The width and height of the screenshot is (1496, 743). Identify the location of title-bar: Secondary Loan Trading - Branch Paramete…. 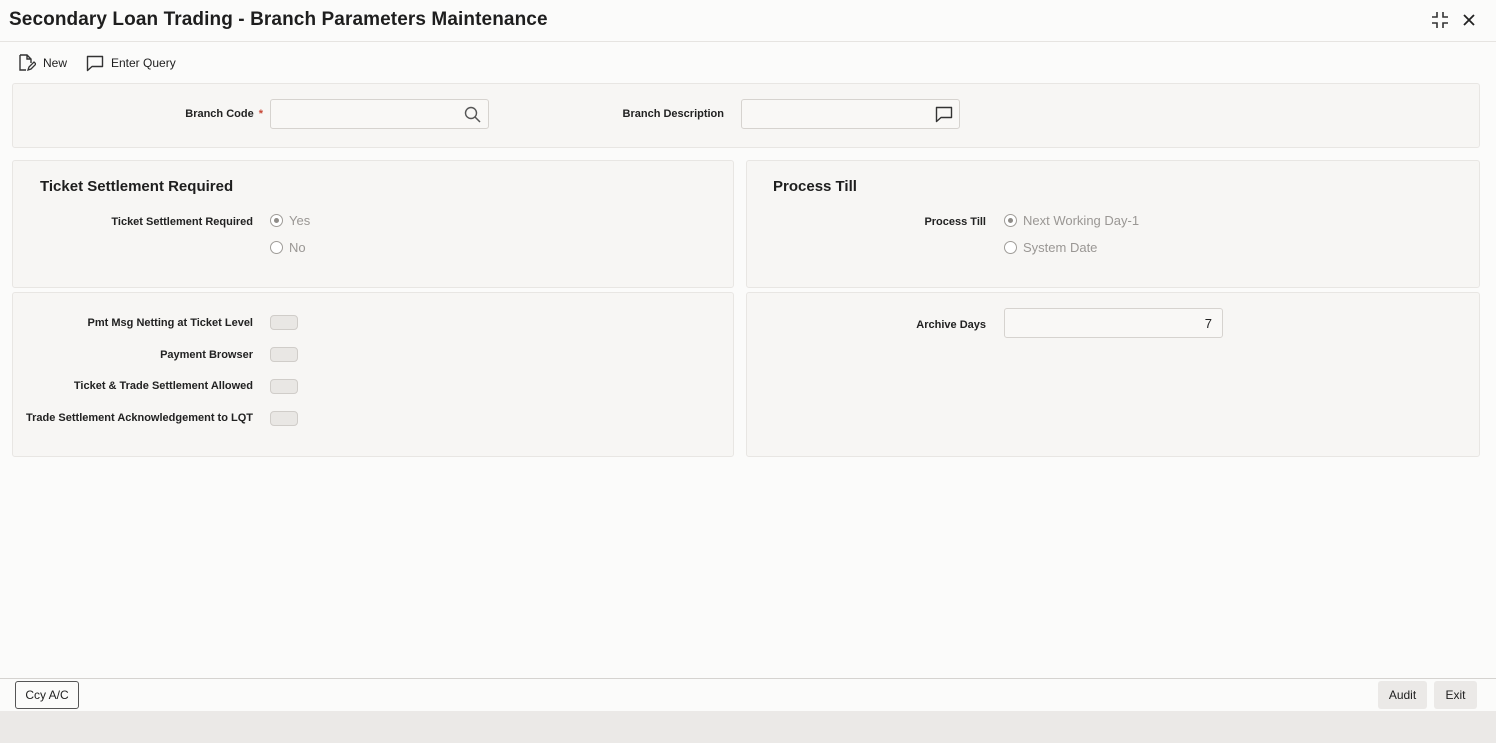
(748, 21).